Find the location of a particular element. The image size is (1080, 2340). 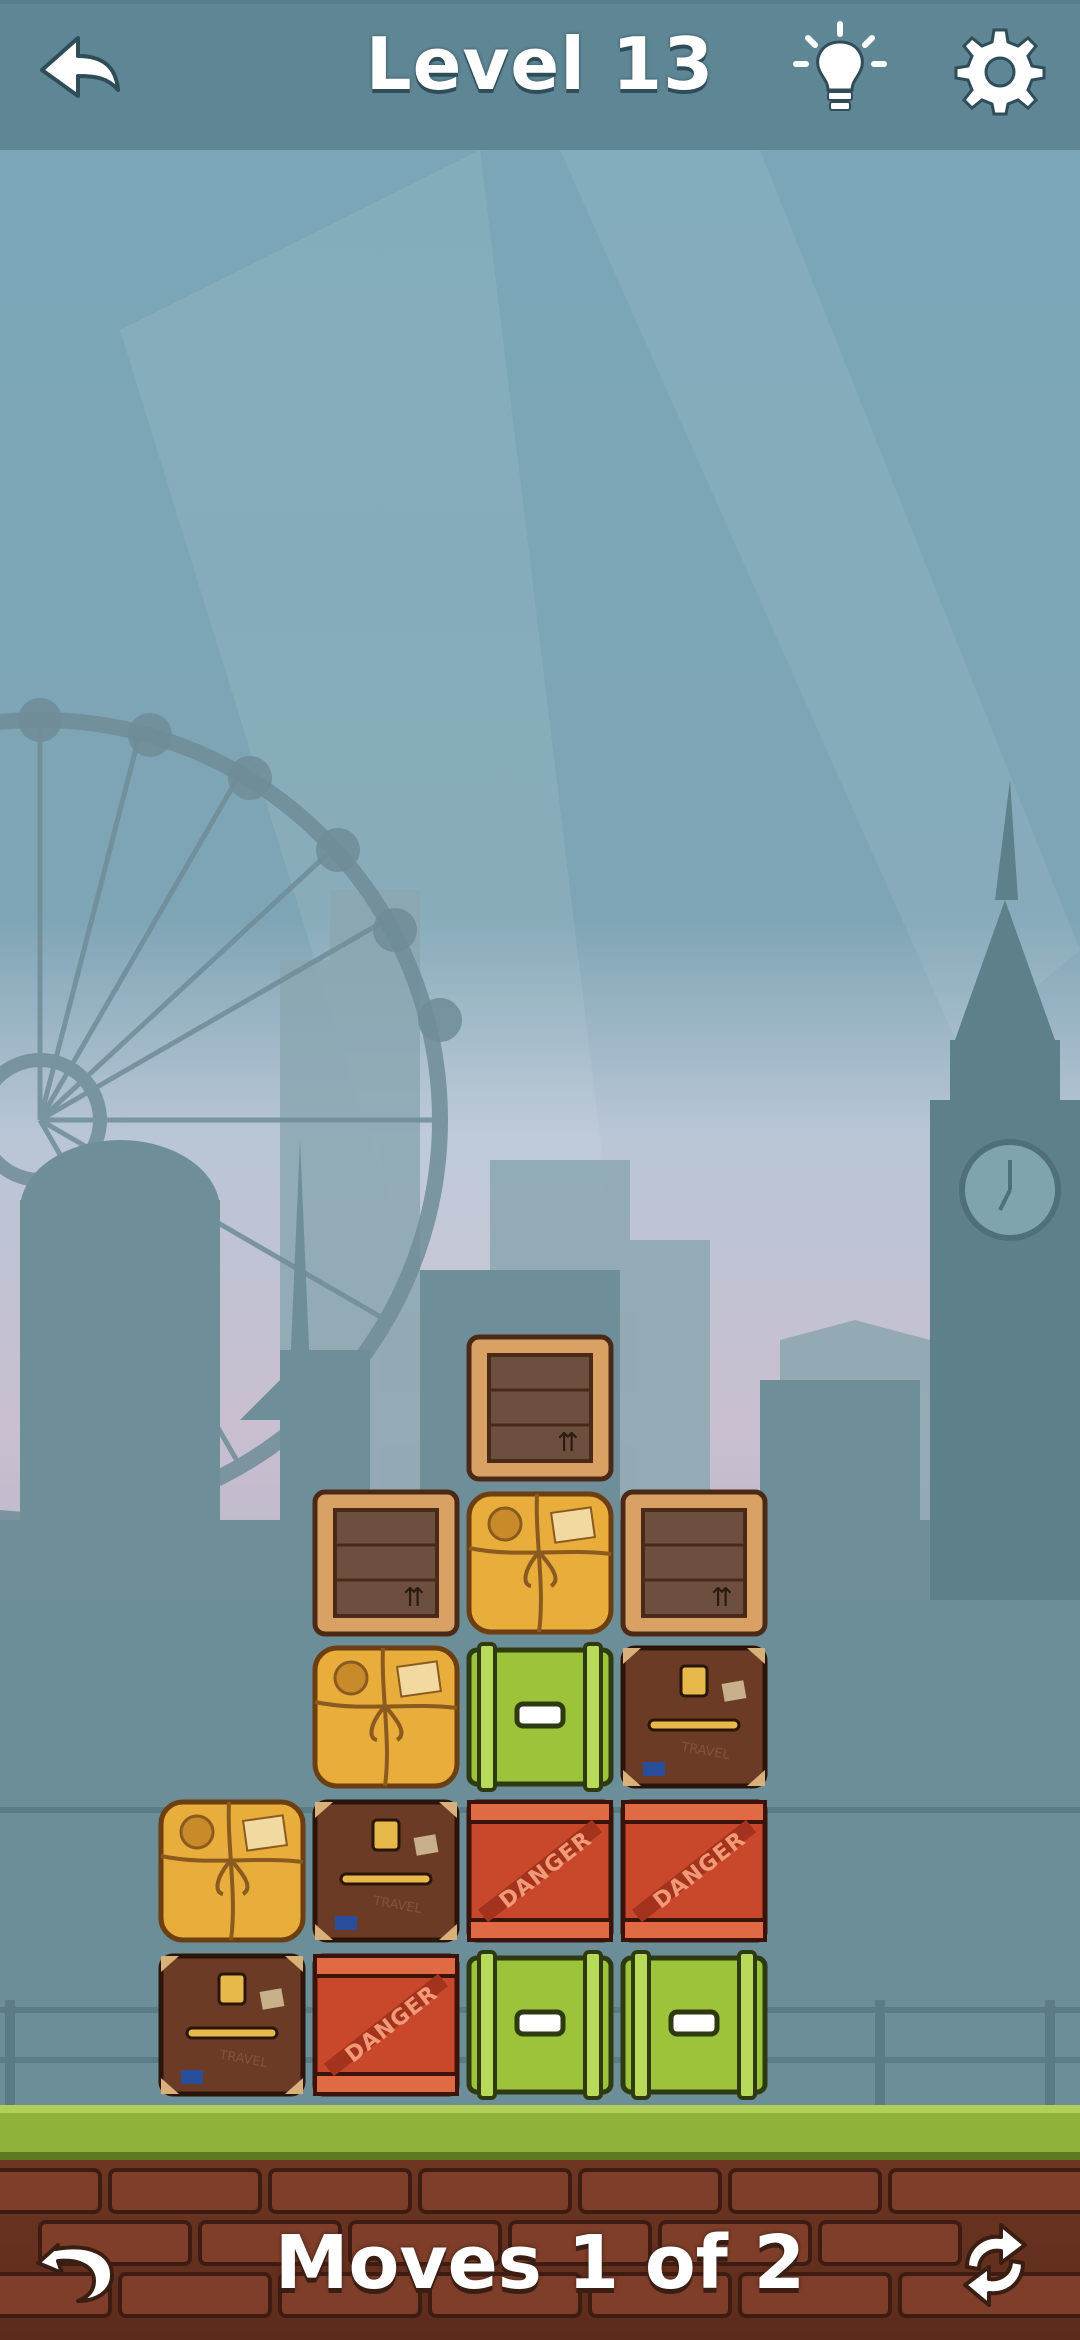

gear-icon is located at coordinates (1000, 72).